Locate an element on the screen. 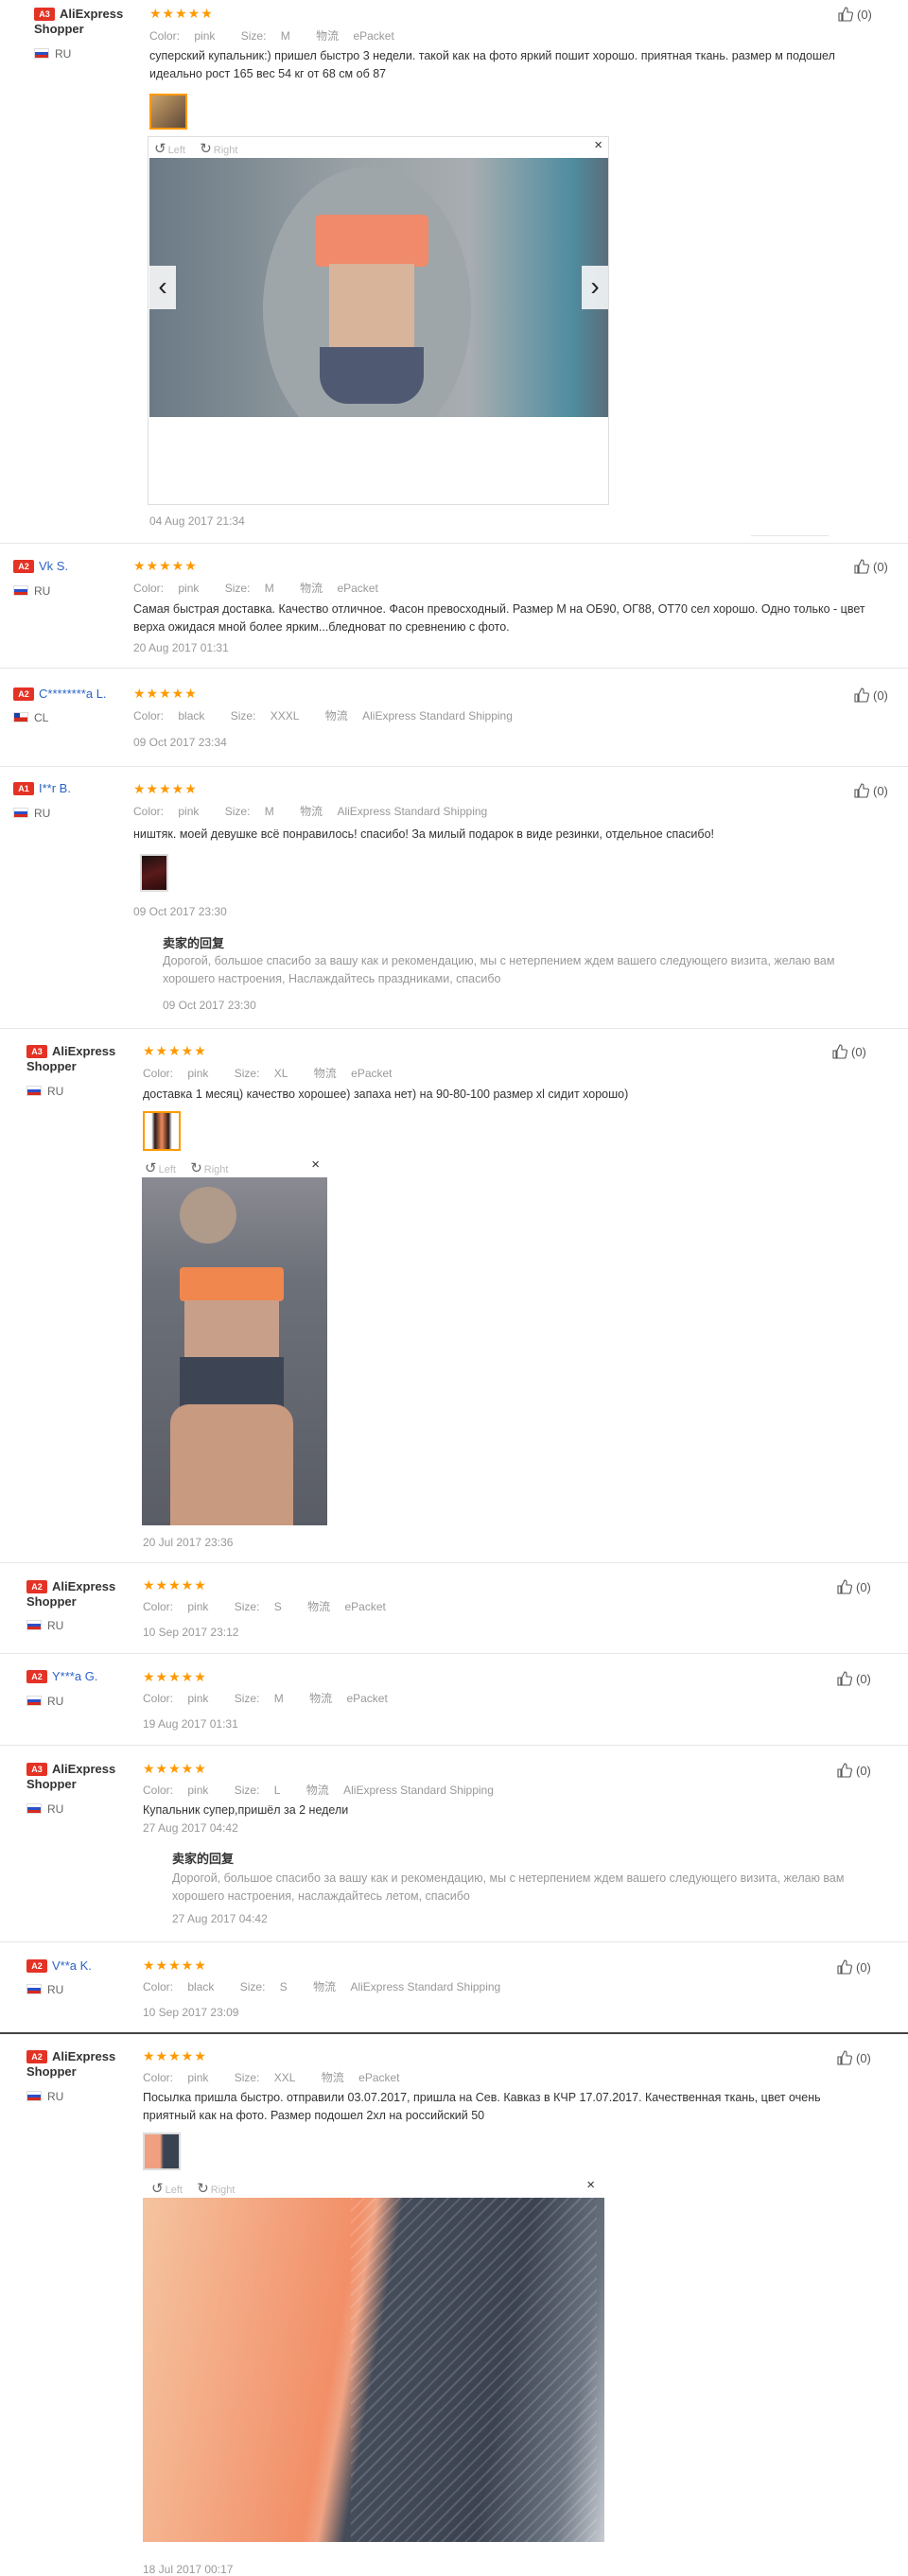 The width and height of the screenshot is (908, 2576). next-photo-button: › is located at coordinates (595, 287).